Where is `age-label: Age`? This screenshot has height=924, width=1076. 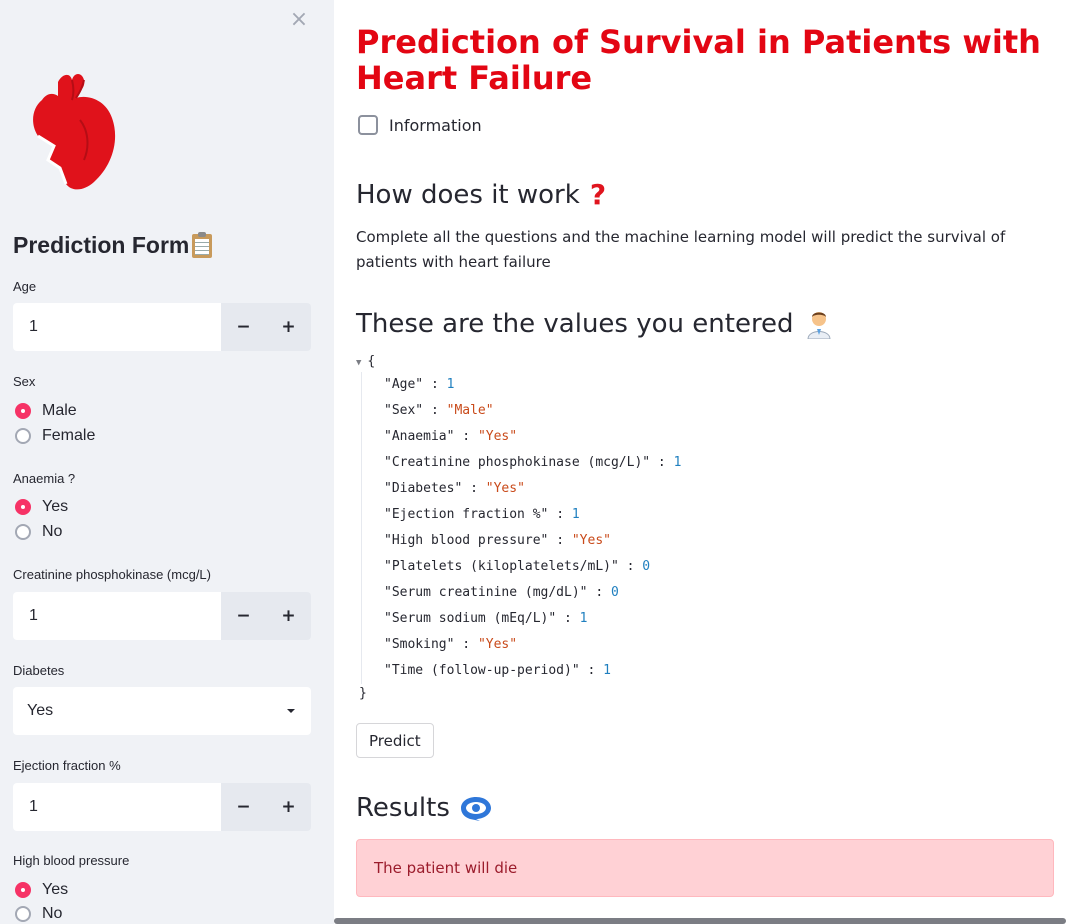 age-label: Age is located at coordinates (25, 286).